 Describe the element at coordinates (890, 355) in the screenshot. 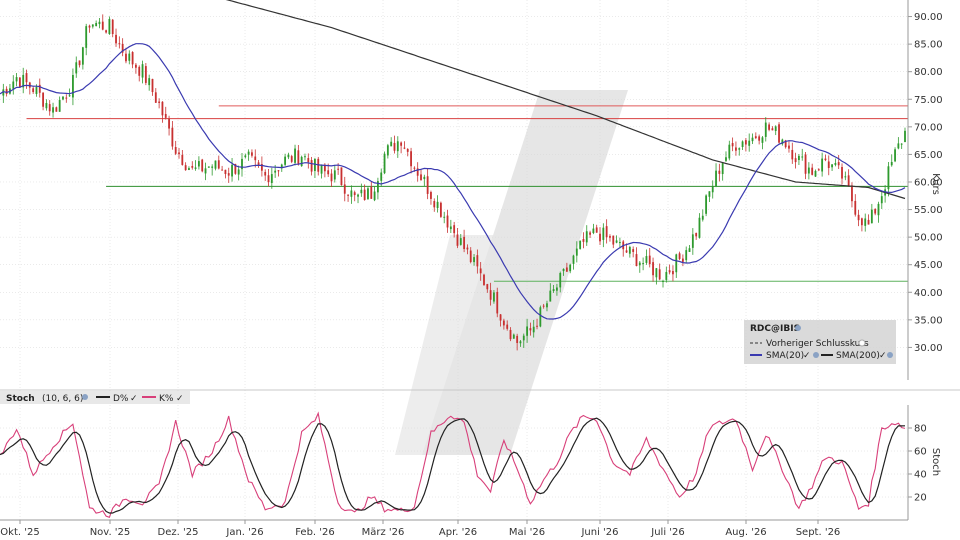

I see `sma200-settings-icon` at that location.